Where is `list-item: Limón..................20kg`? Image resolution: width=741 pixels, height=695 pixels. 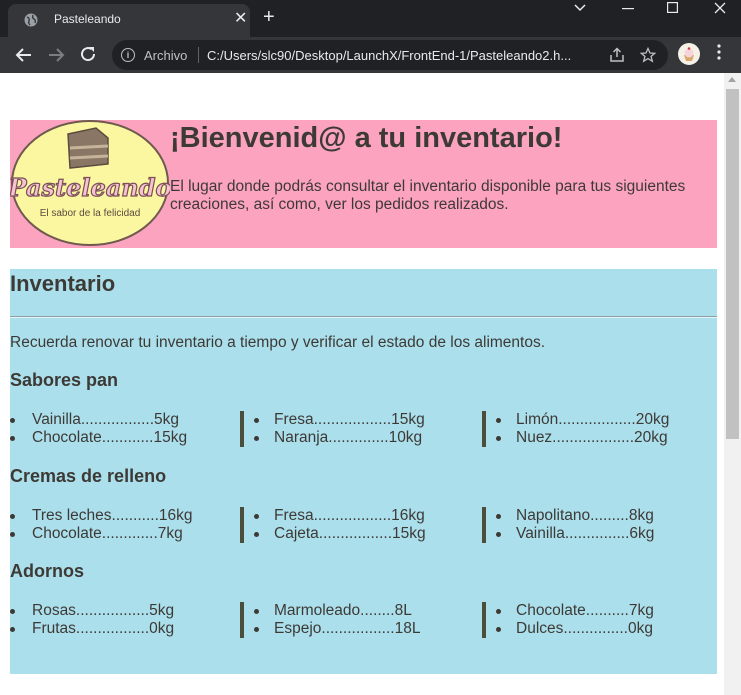 list-item: Limón..................20kg is located at coordinates (601, 420).